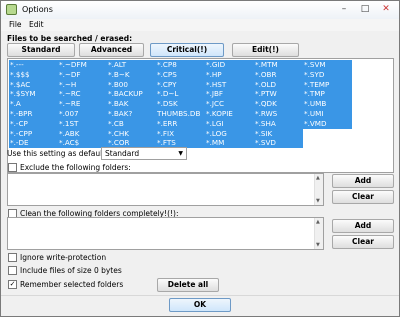  I want to click on file-type-item: *.CHK, so click(131, 133).